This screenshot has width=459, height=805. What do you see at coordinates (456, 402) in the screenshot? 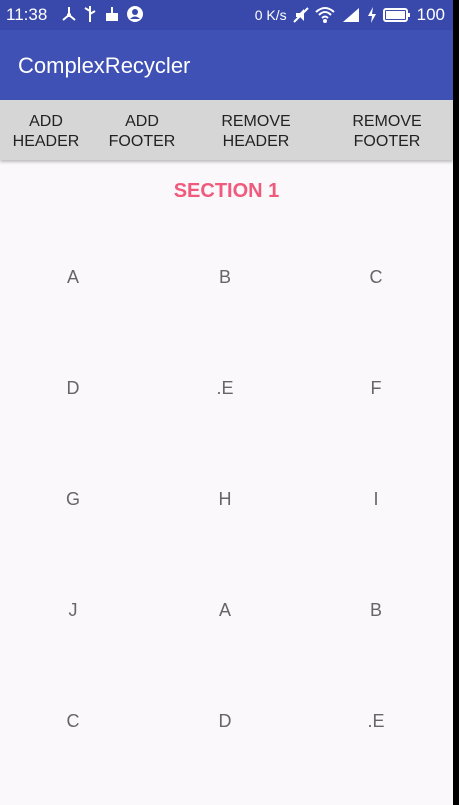
I see `screen-edge` at bounding box center [456, 402].